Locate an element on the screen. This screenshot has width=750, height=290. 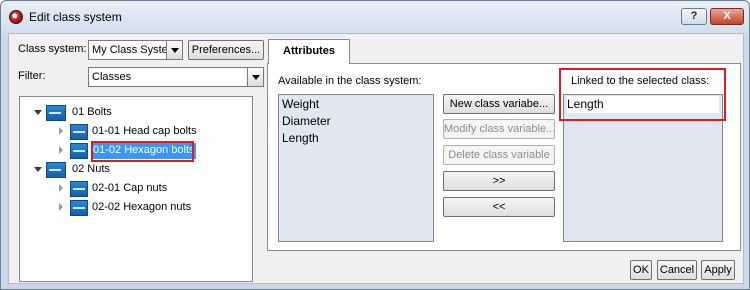
tree-node-label: 02-01 Cap nuts is located at coordinates (130, 188).